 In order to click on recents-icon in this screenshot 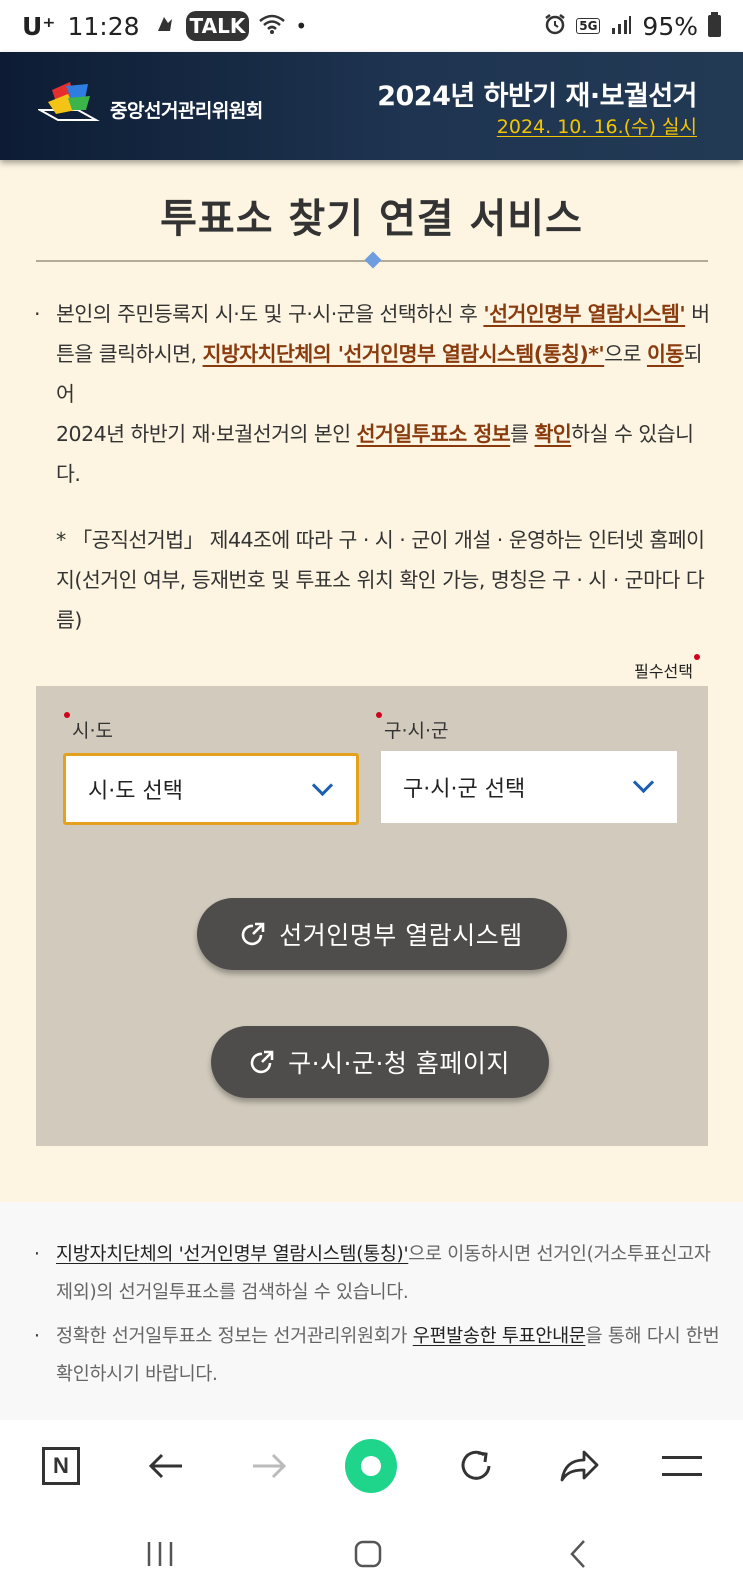, I will do `click(160, 1554)`.